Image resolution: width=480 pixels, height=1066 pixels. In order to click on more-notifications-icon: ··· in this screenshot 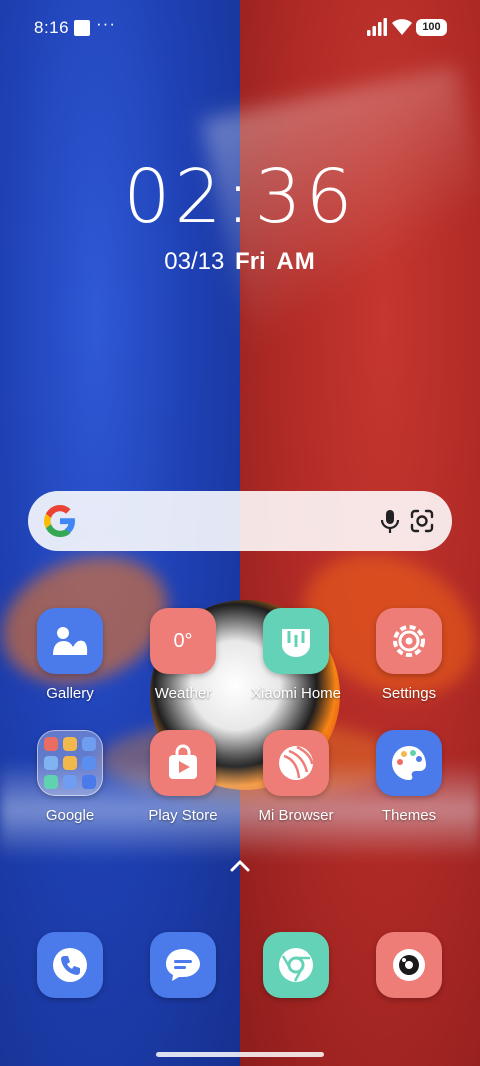, I will do `click(106, 23)`.